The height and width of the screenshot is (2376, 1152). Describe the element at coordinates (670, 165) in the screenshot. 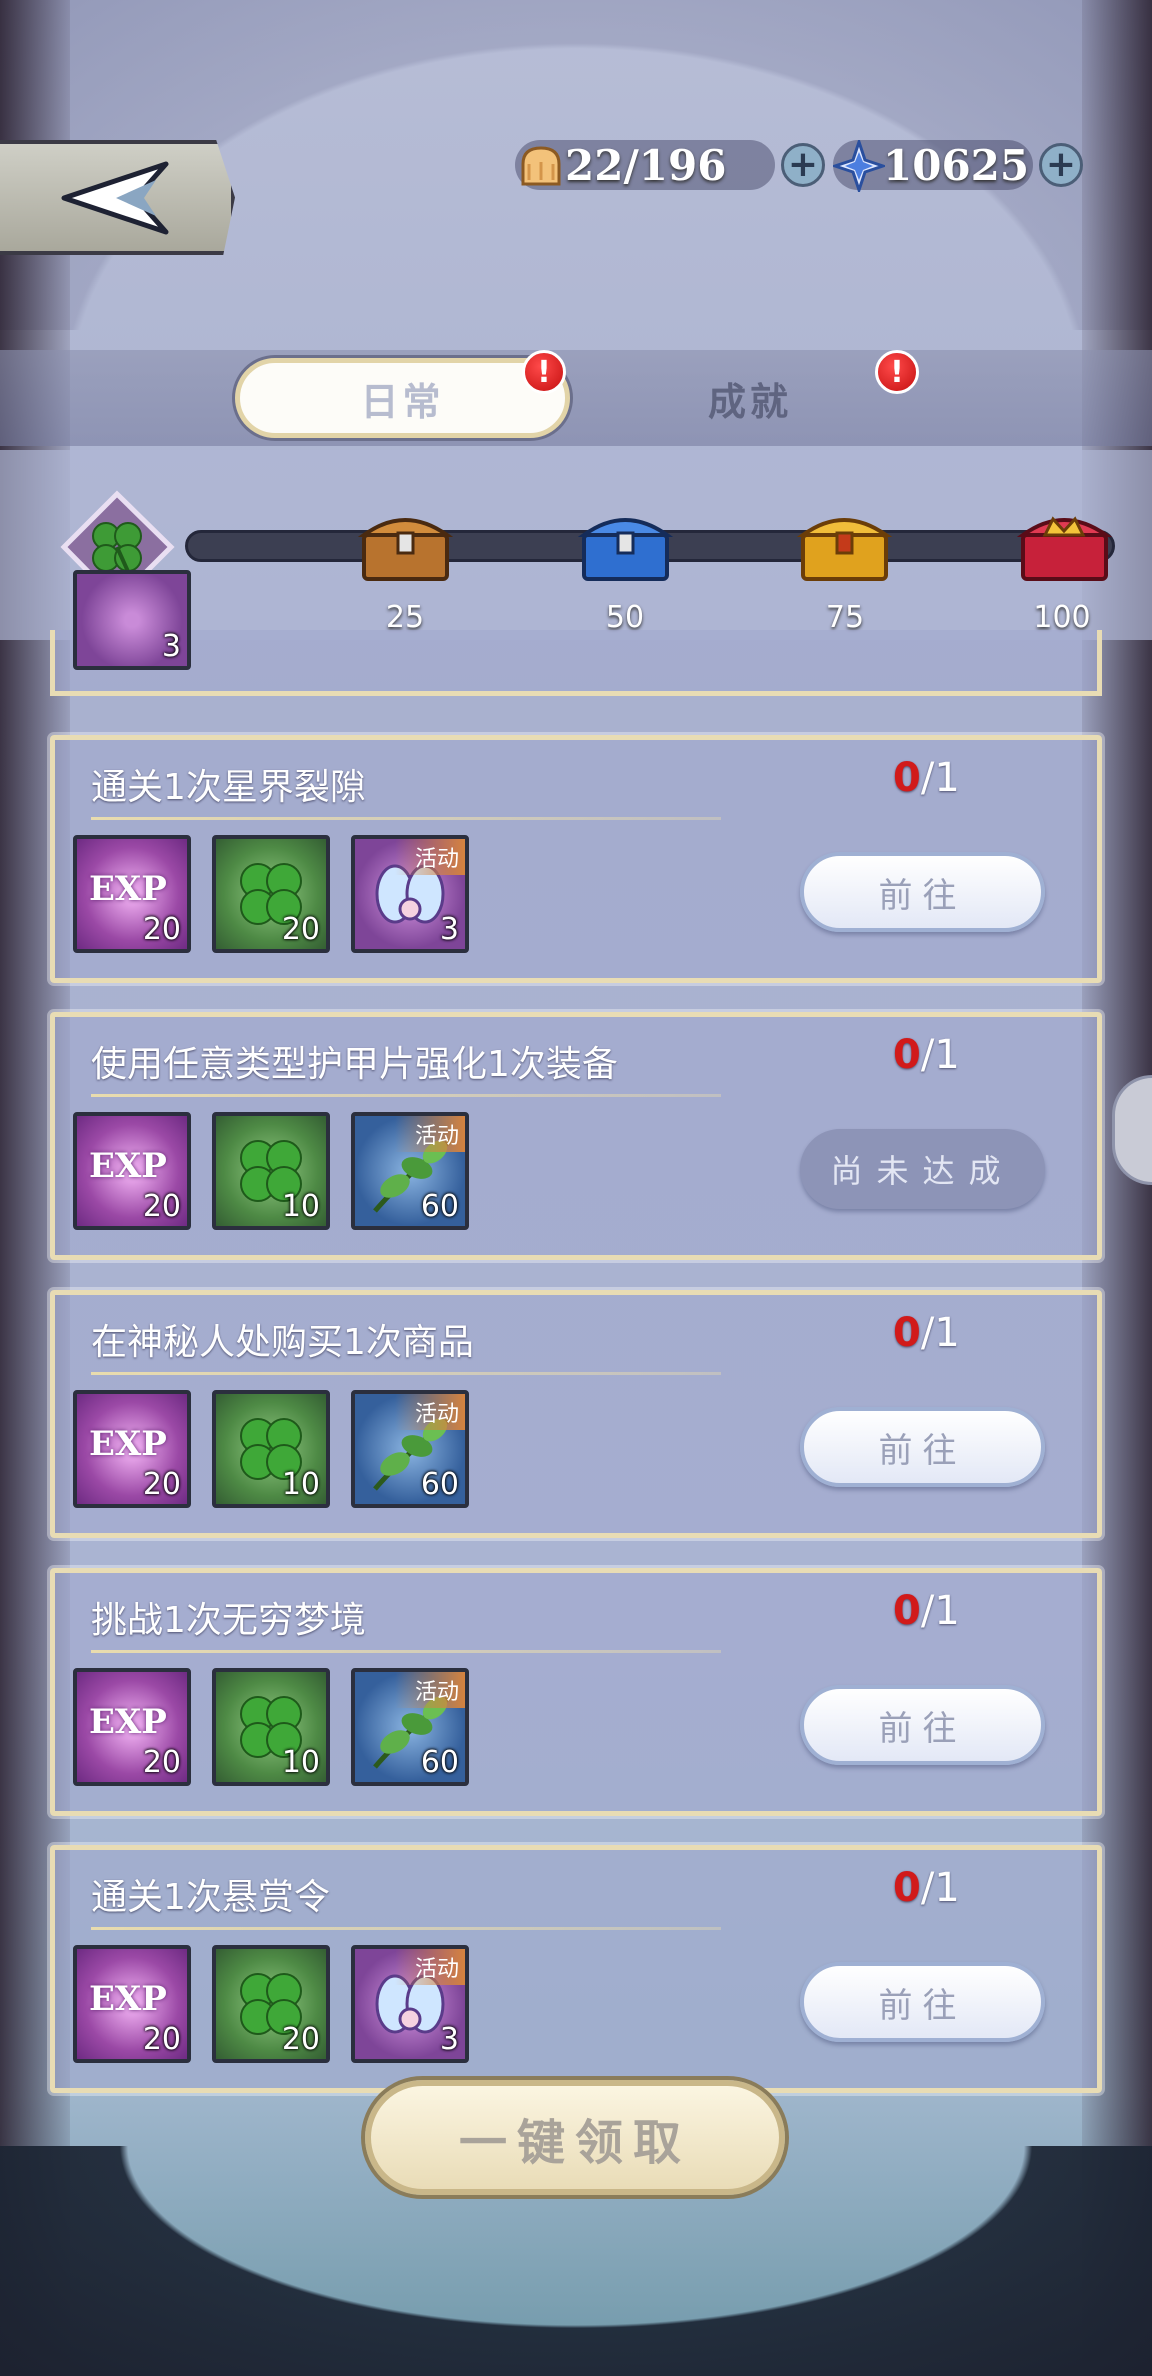

I see `stamina-counter: 22/196 +` at that location.